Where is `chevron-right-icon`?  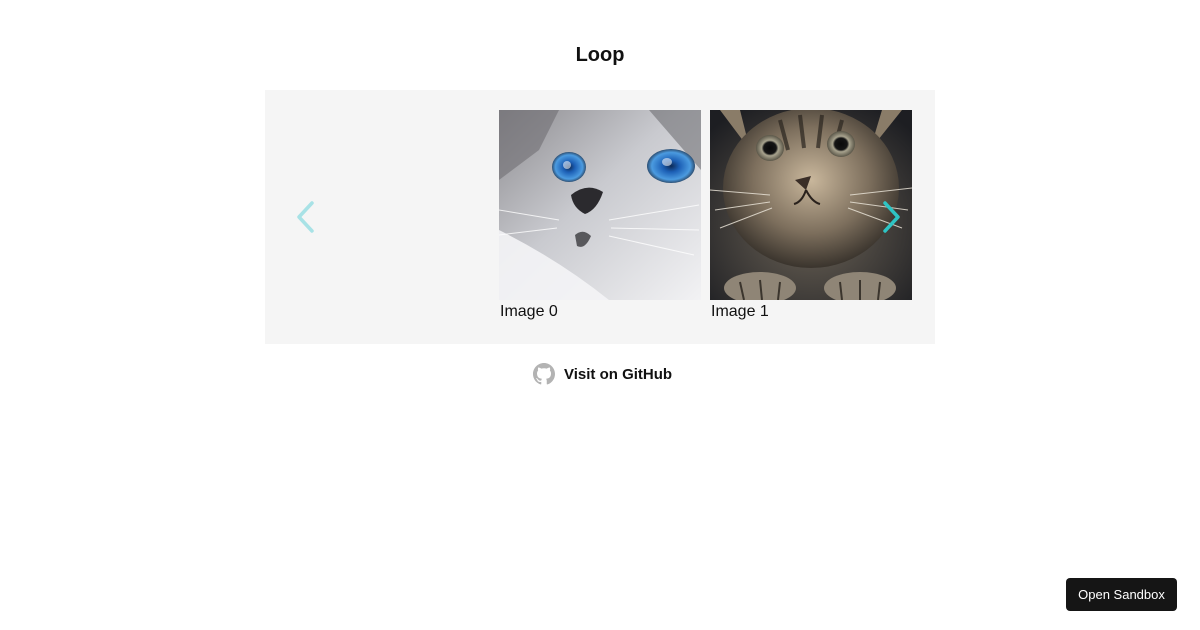 chevron-right-icon is located at coordinates (891, 217).